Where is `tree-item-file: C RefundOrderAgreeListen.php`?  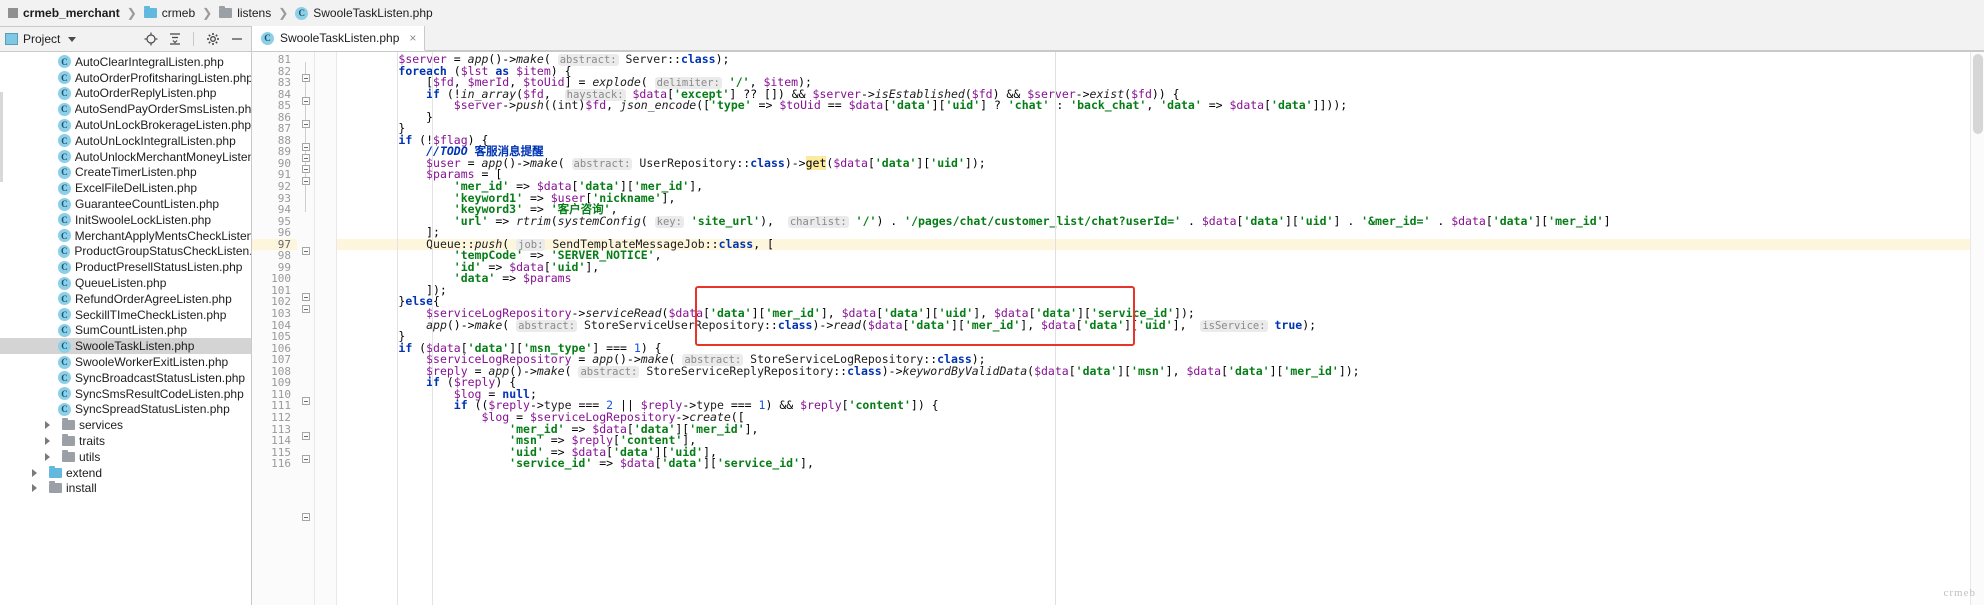
tree-item-file: C RefundOrderAgreeListen.php is located at coordinates (125, 299).